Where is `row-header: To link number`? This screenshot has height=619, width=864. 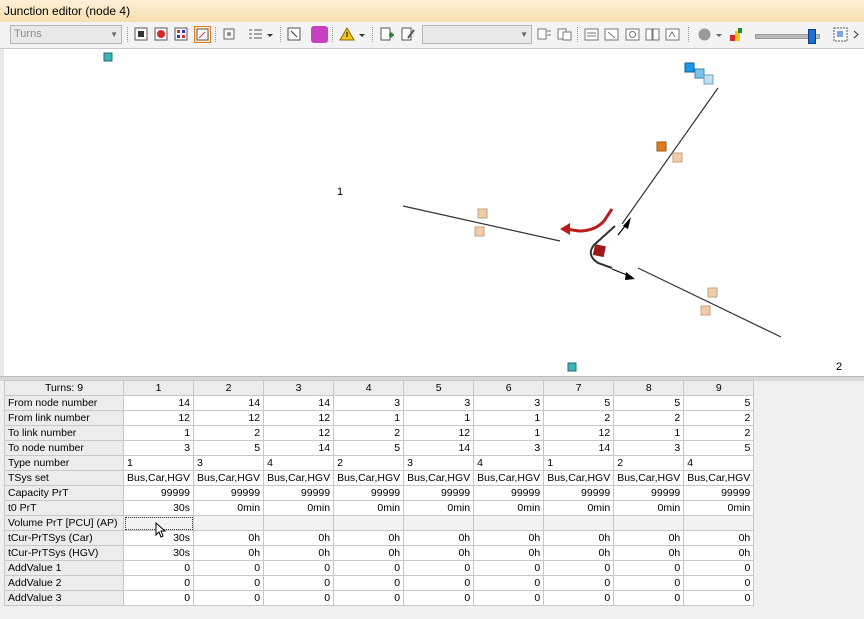
row-header: To link number is located at coordinates (64, 433).